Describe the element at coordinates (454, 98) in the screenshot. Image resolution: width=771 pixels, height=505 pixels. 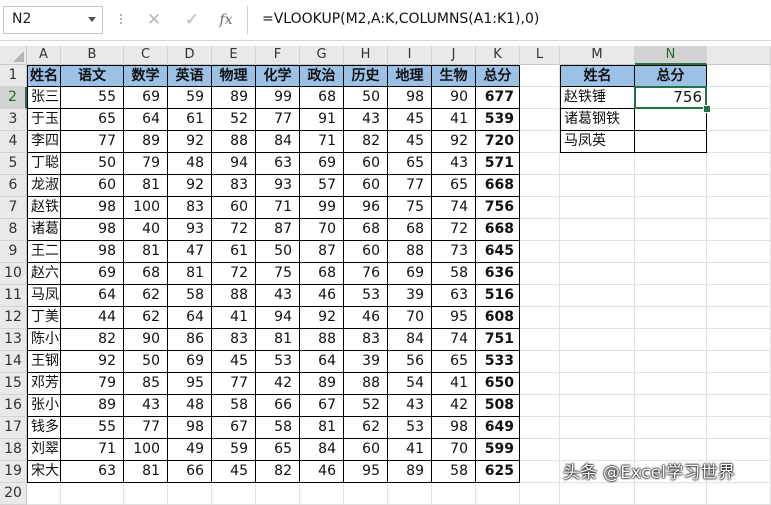
I see `score-cell: 90` at that location.